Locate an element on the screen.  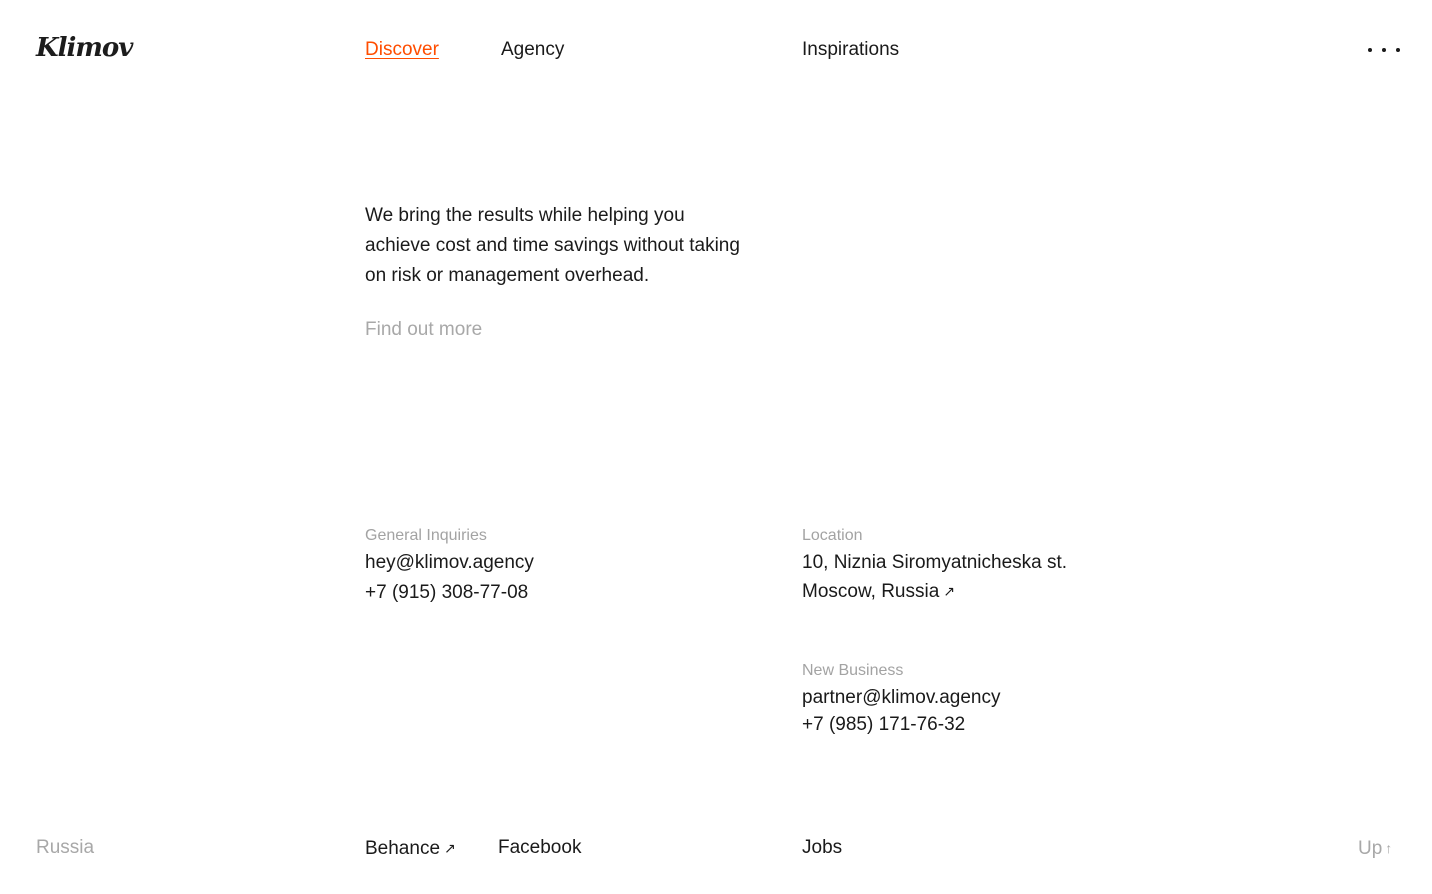
up-label: Up is located at coordinates (1370, 848).